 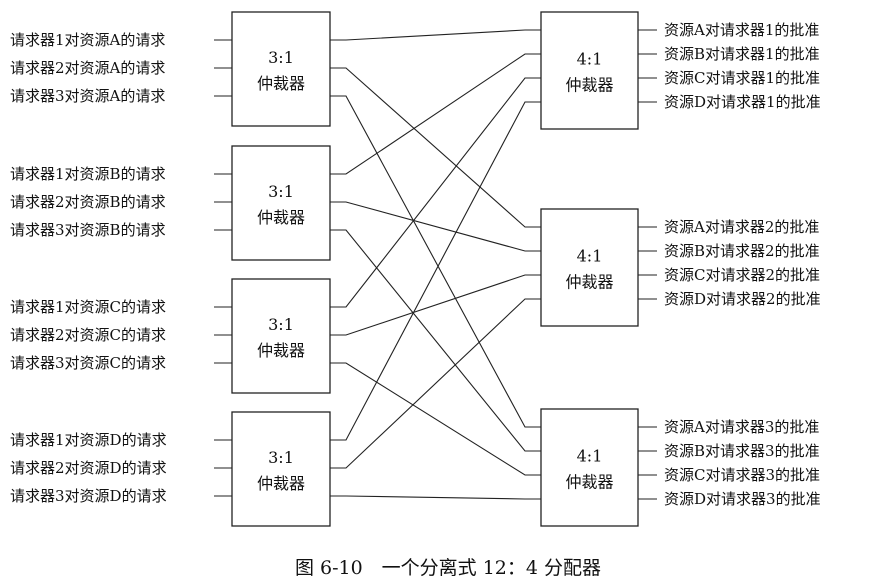 I want to click on grant-label: 资源A对请求器3的批准, so click(x=741, y=427).